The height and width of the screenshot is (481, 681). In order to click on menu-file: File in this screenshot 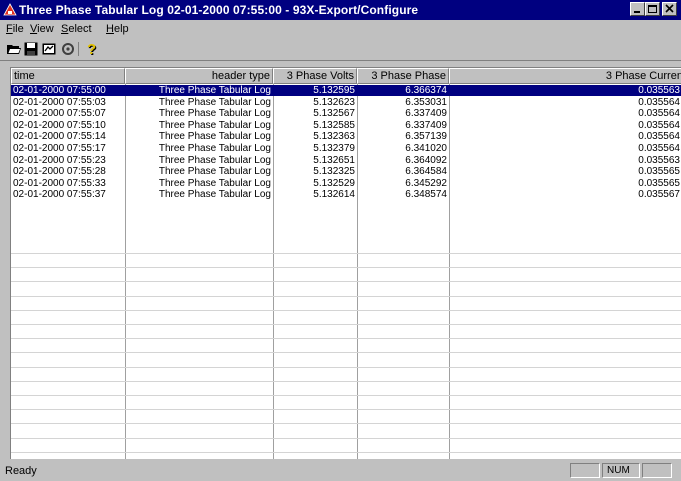, I will do `click(15, 29)`.